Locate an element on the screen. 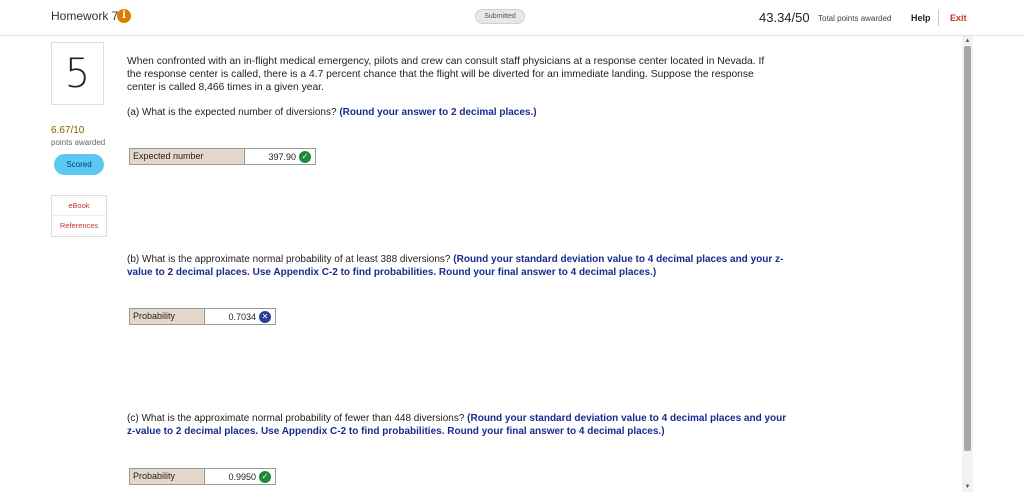 The width and height of the screenshot is (1024, 504). homework-title: Homework 7 is located at coordinates (85, 16).